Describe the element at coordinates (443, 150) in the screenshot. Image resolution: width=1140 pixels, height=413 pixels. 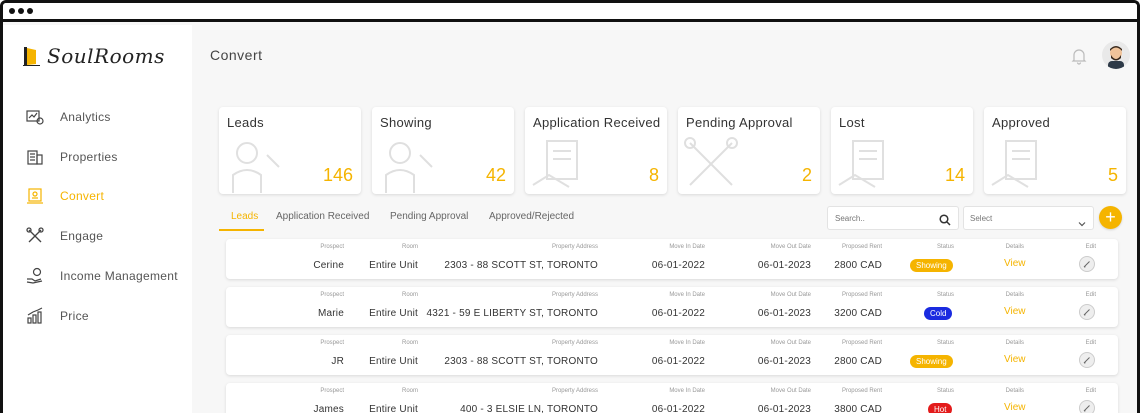
I see `stat-card-showing: Showing 42` at that location.